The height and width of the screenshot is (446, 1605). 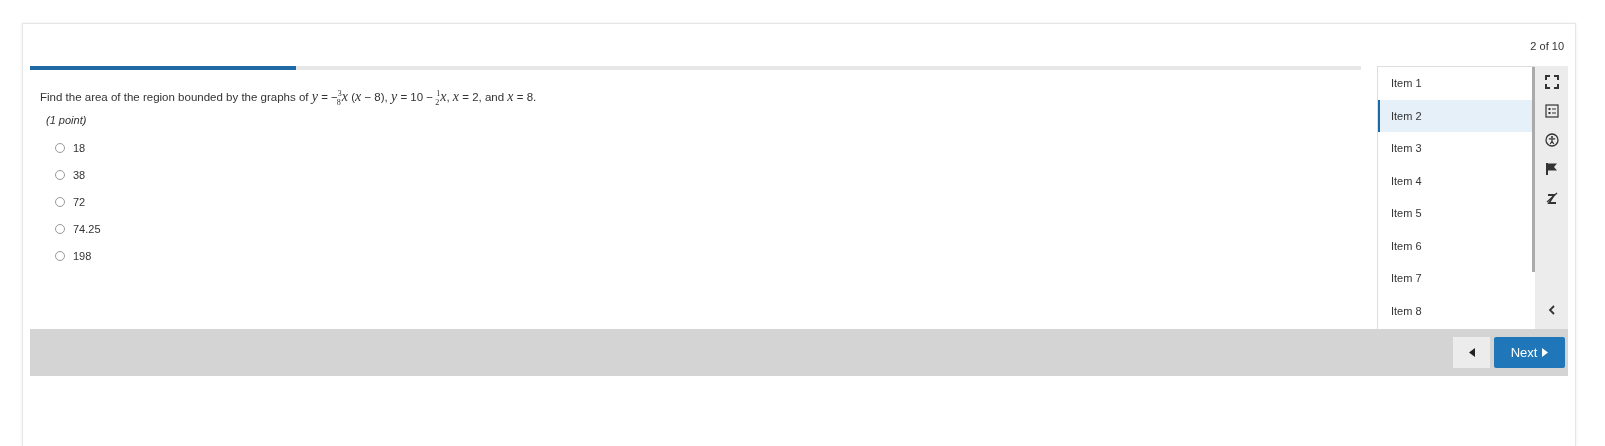 I want to click on previous-button, so click(x=1471, y=352).